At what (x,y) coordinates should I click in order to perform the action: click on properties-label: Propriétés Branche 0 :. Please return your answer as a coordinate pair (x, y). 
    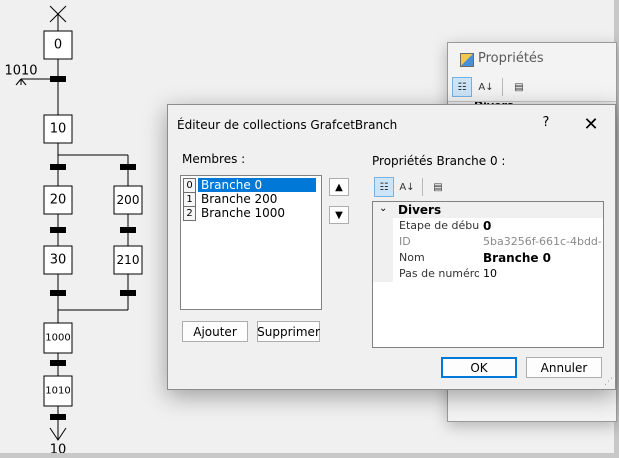
    Looking at the image, I should click on (439, 161).